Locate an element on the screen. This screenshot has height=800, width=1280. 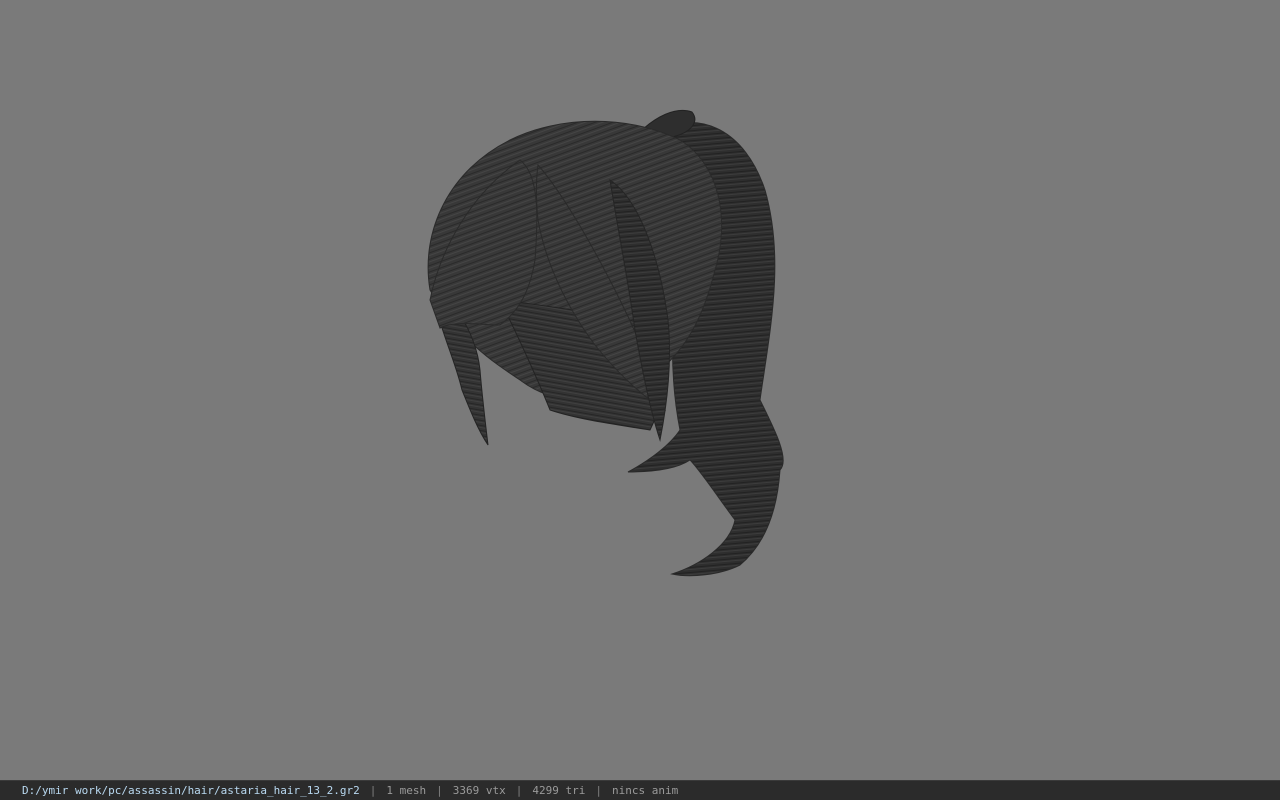
mesh-count: 1 mesh is located at coordinates (406, 790).